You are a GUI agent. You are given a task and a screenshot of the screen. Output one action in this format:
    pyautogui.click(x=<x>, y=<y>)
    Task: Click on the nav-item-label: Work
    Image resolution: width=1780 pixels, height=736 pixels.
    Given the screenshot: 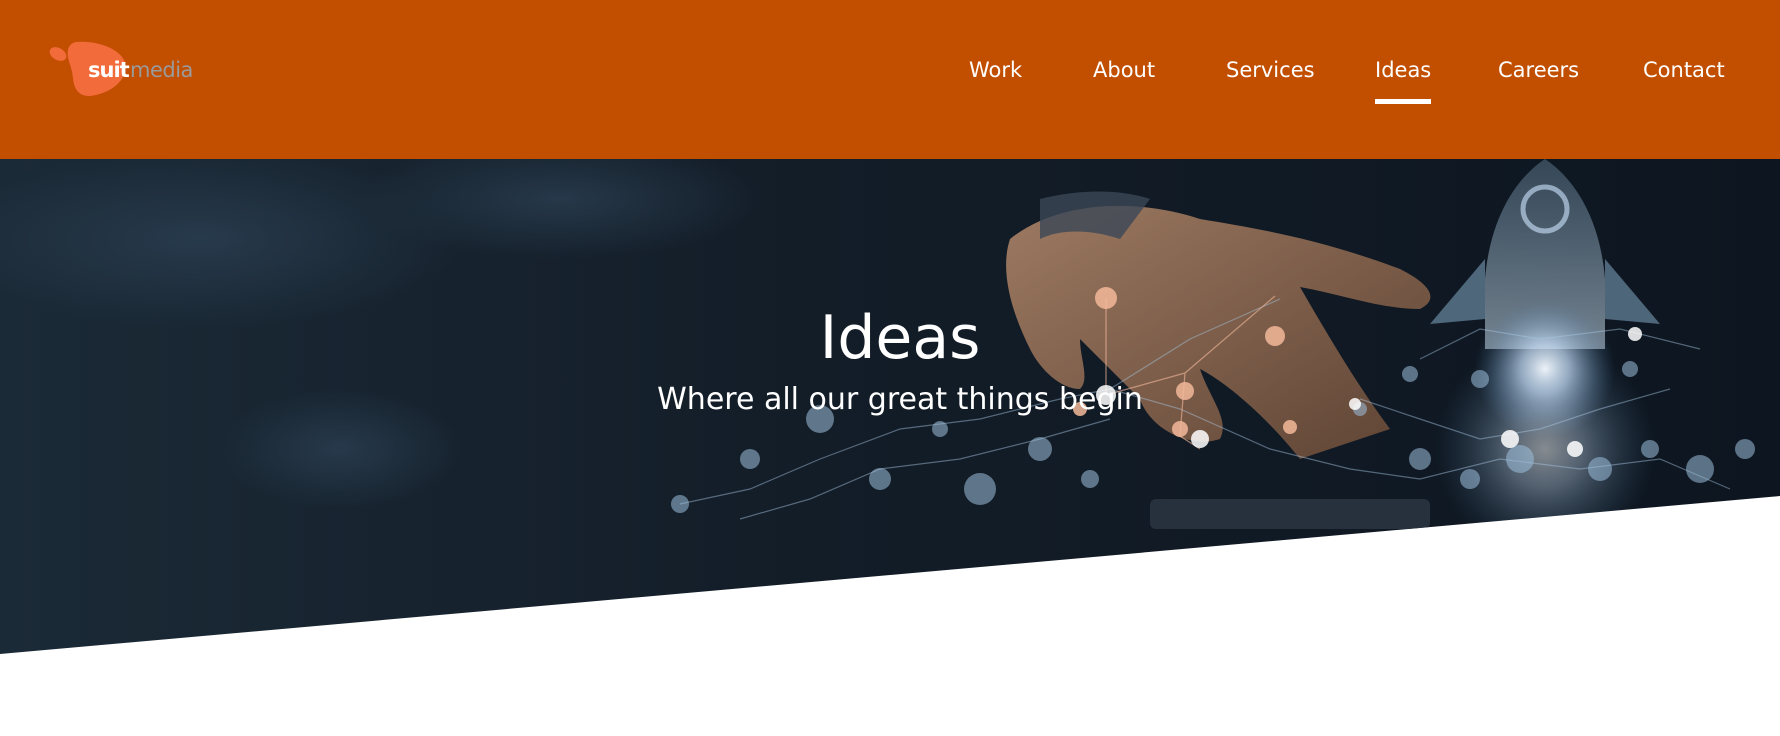 What is the action you would take?
    pyautogui.click(x=996, y=70)
    